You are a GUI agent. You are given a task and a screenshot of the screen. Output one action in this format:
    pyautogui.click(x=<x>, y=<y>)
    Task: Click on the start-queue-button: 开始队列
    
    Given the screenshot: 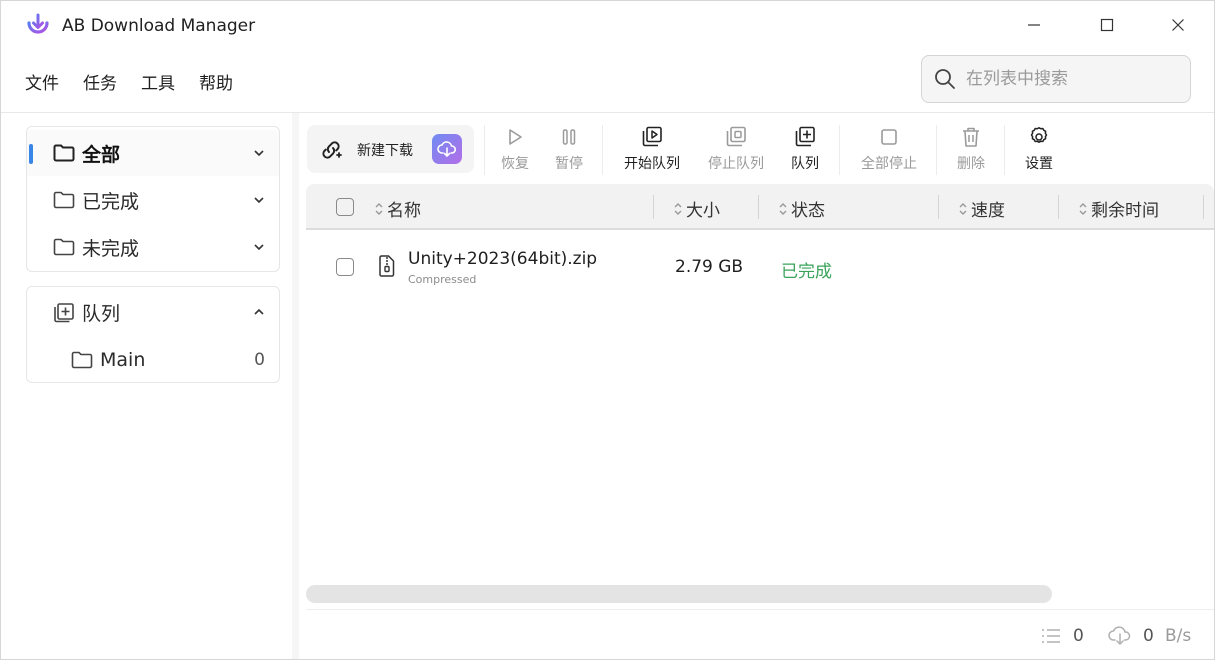 What is the action you would take?
    pyautogui.click(x=652, y=151)
    